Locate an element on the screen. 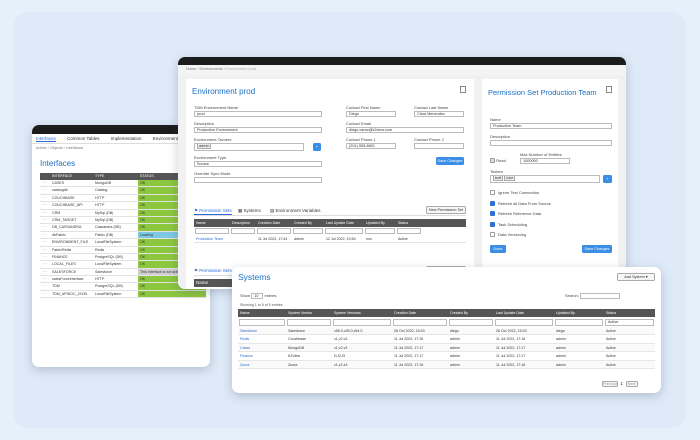  tdm-name-input: prod is located at coordinates (258, 114).